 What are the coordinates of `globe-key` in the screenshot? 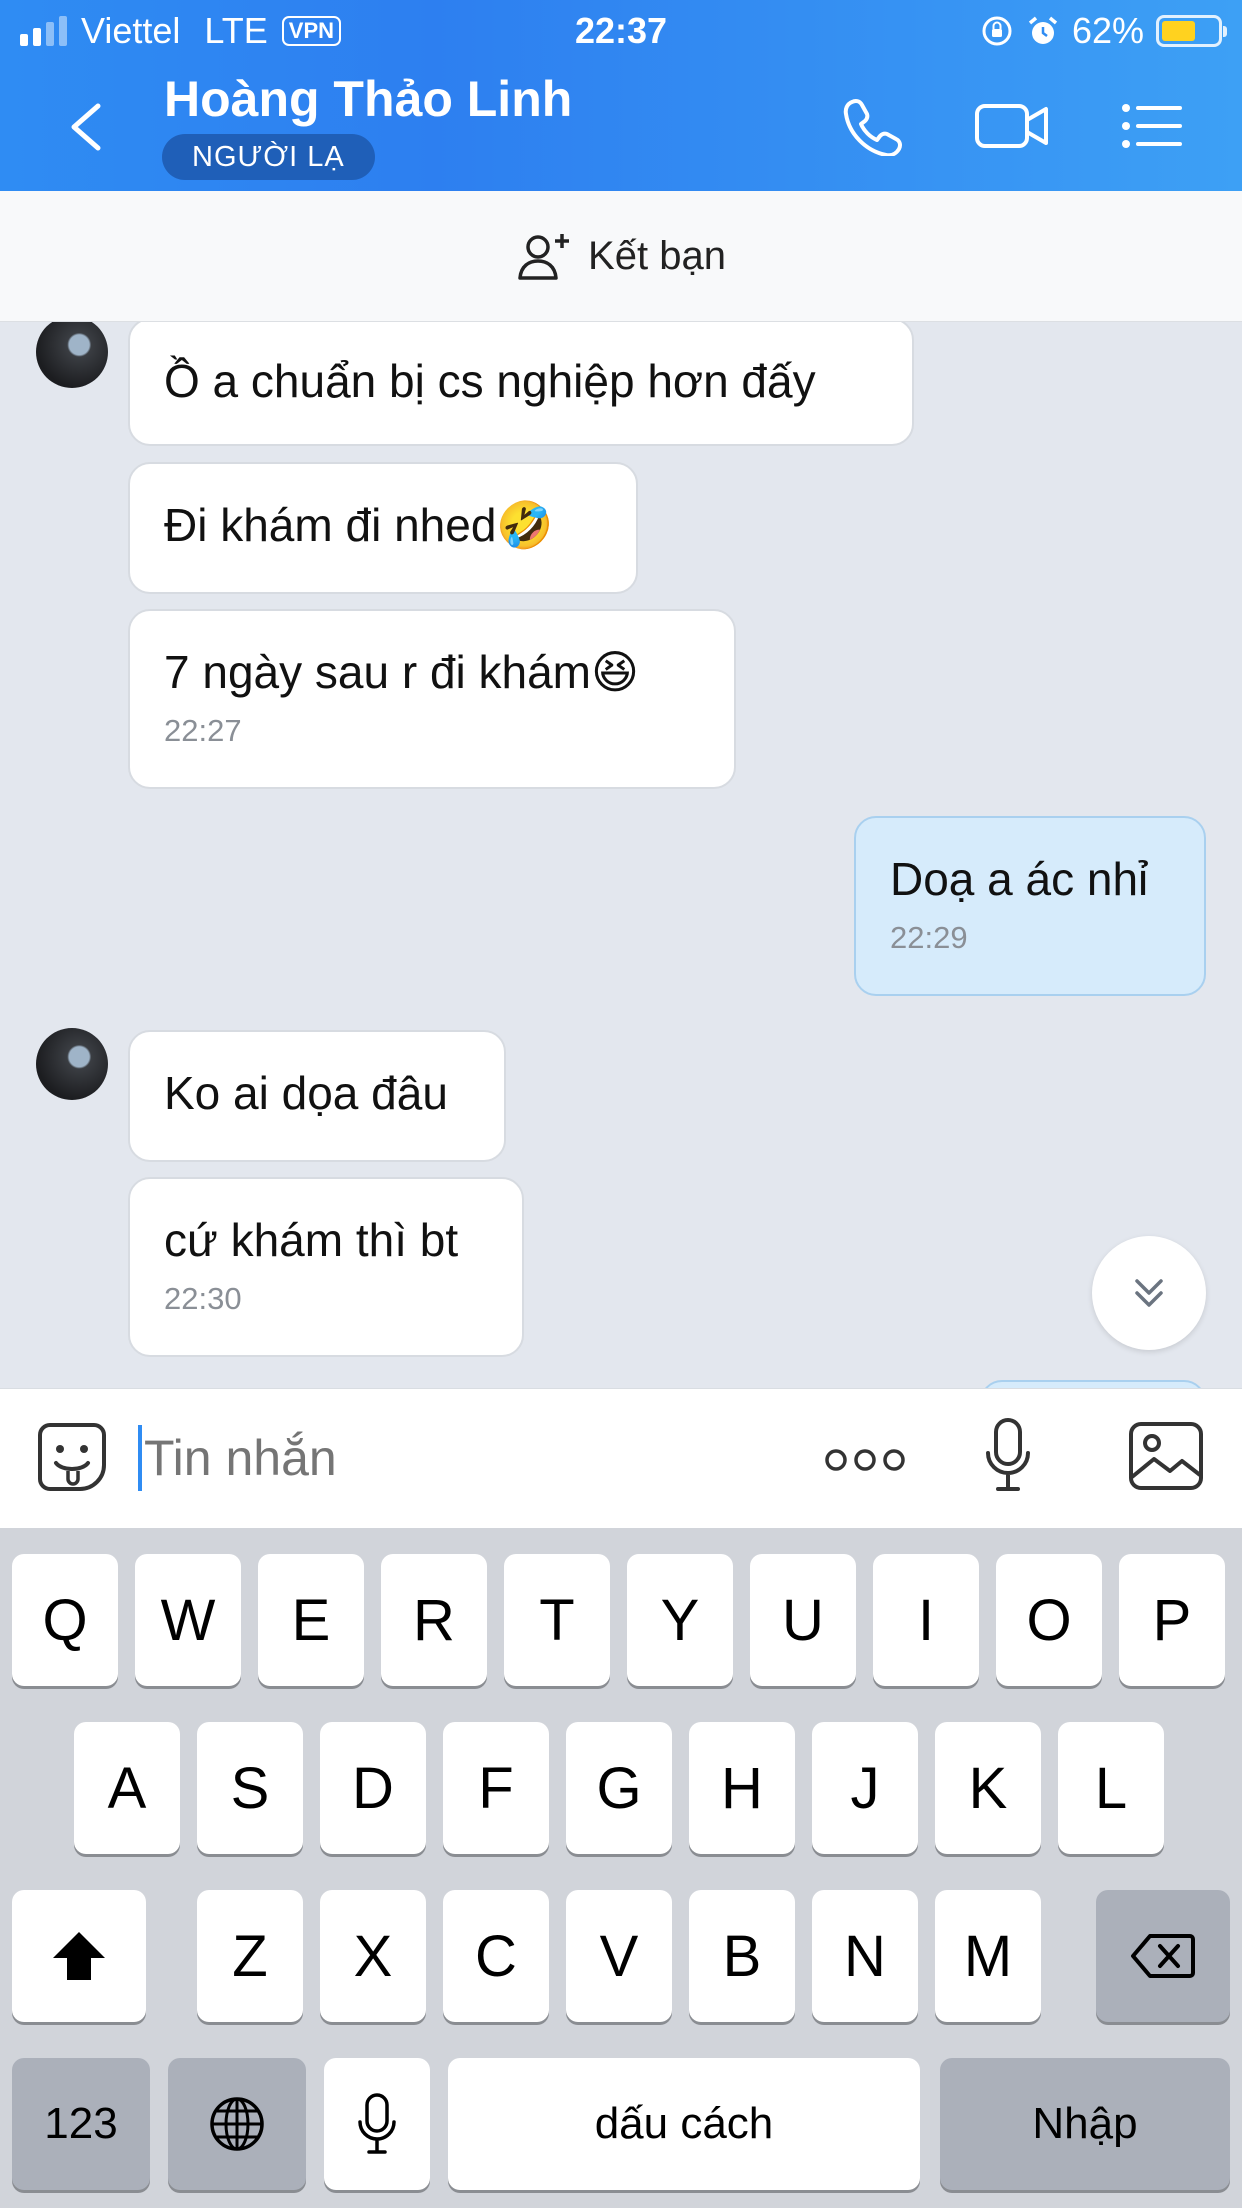 It's located at (237, 2124).